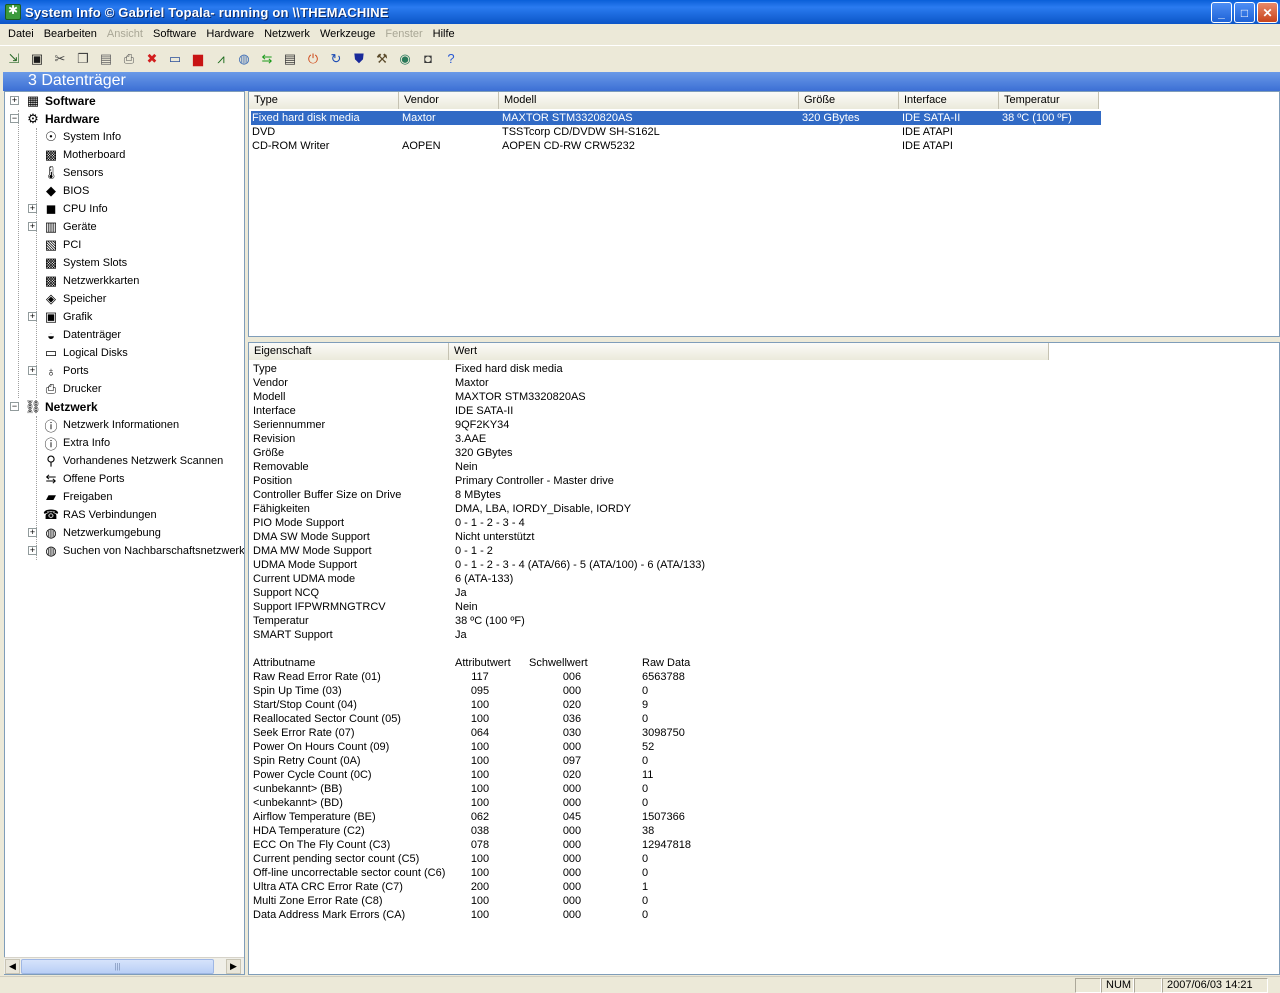  I want to click on tree-item-freigaben: ▰ Freigaben, so click(78, 497).